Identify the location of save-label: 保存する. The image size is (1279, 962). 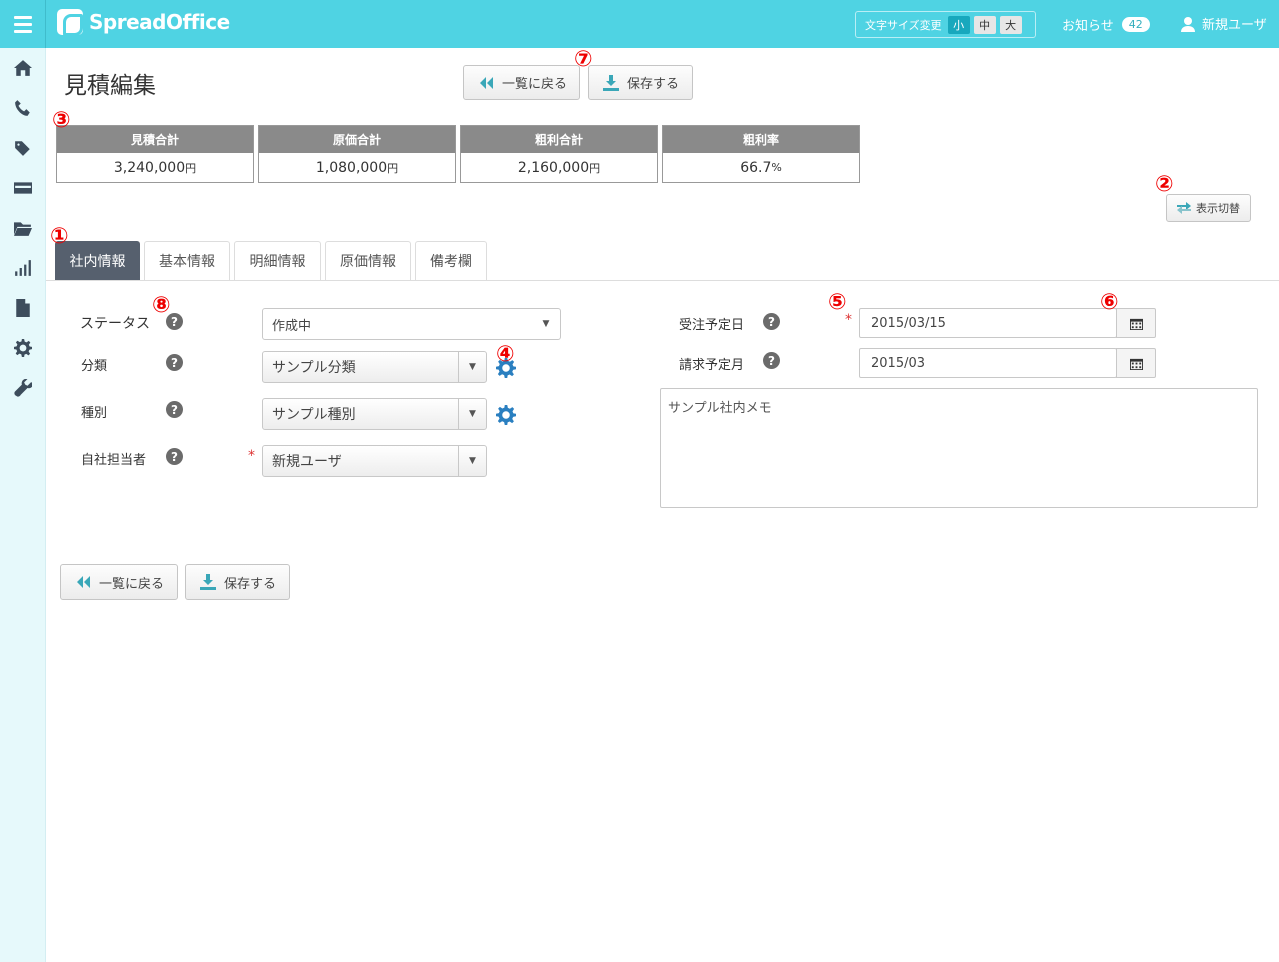
(250, 584).